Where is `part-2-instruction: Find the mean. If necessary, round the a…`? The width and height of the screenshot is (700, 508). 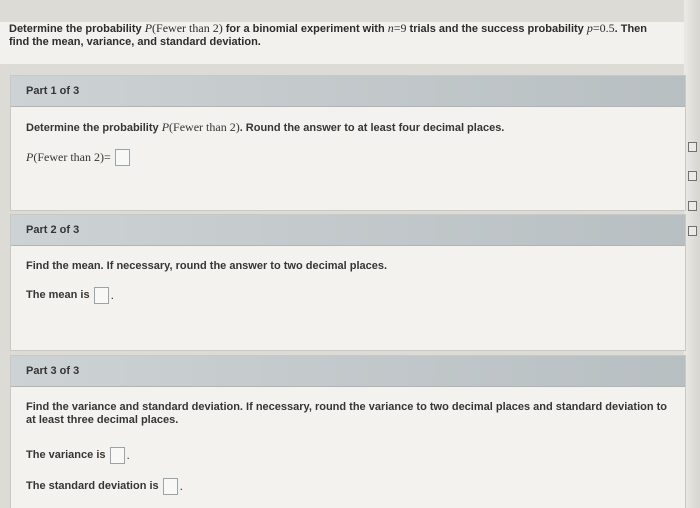
part-2-instruction: Find the mean. If necessary, round the a… is located at coordinates (207, 266).